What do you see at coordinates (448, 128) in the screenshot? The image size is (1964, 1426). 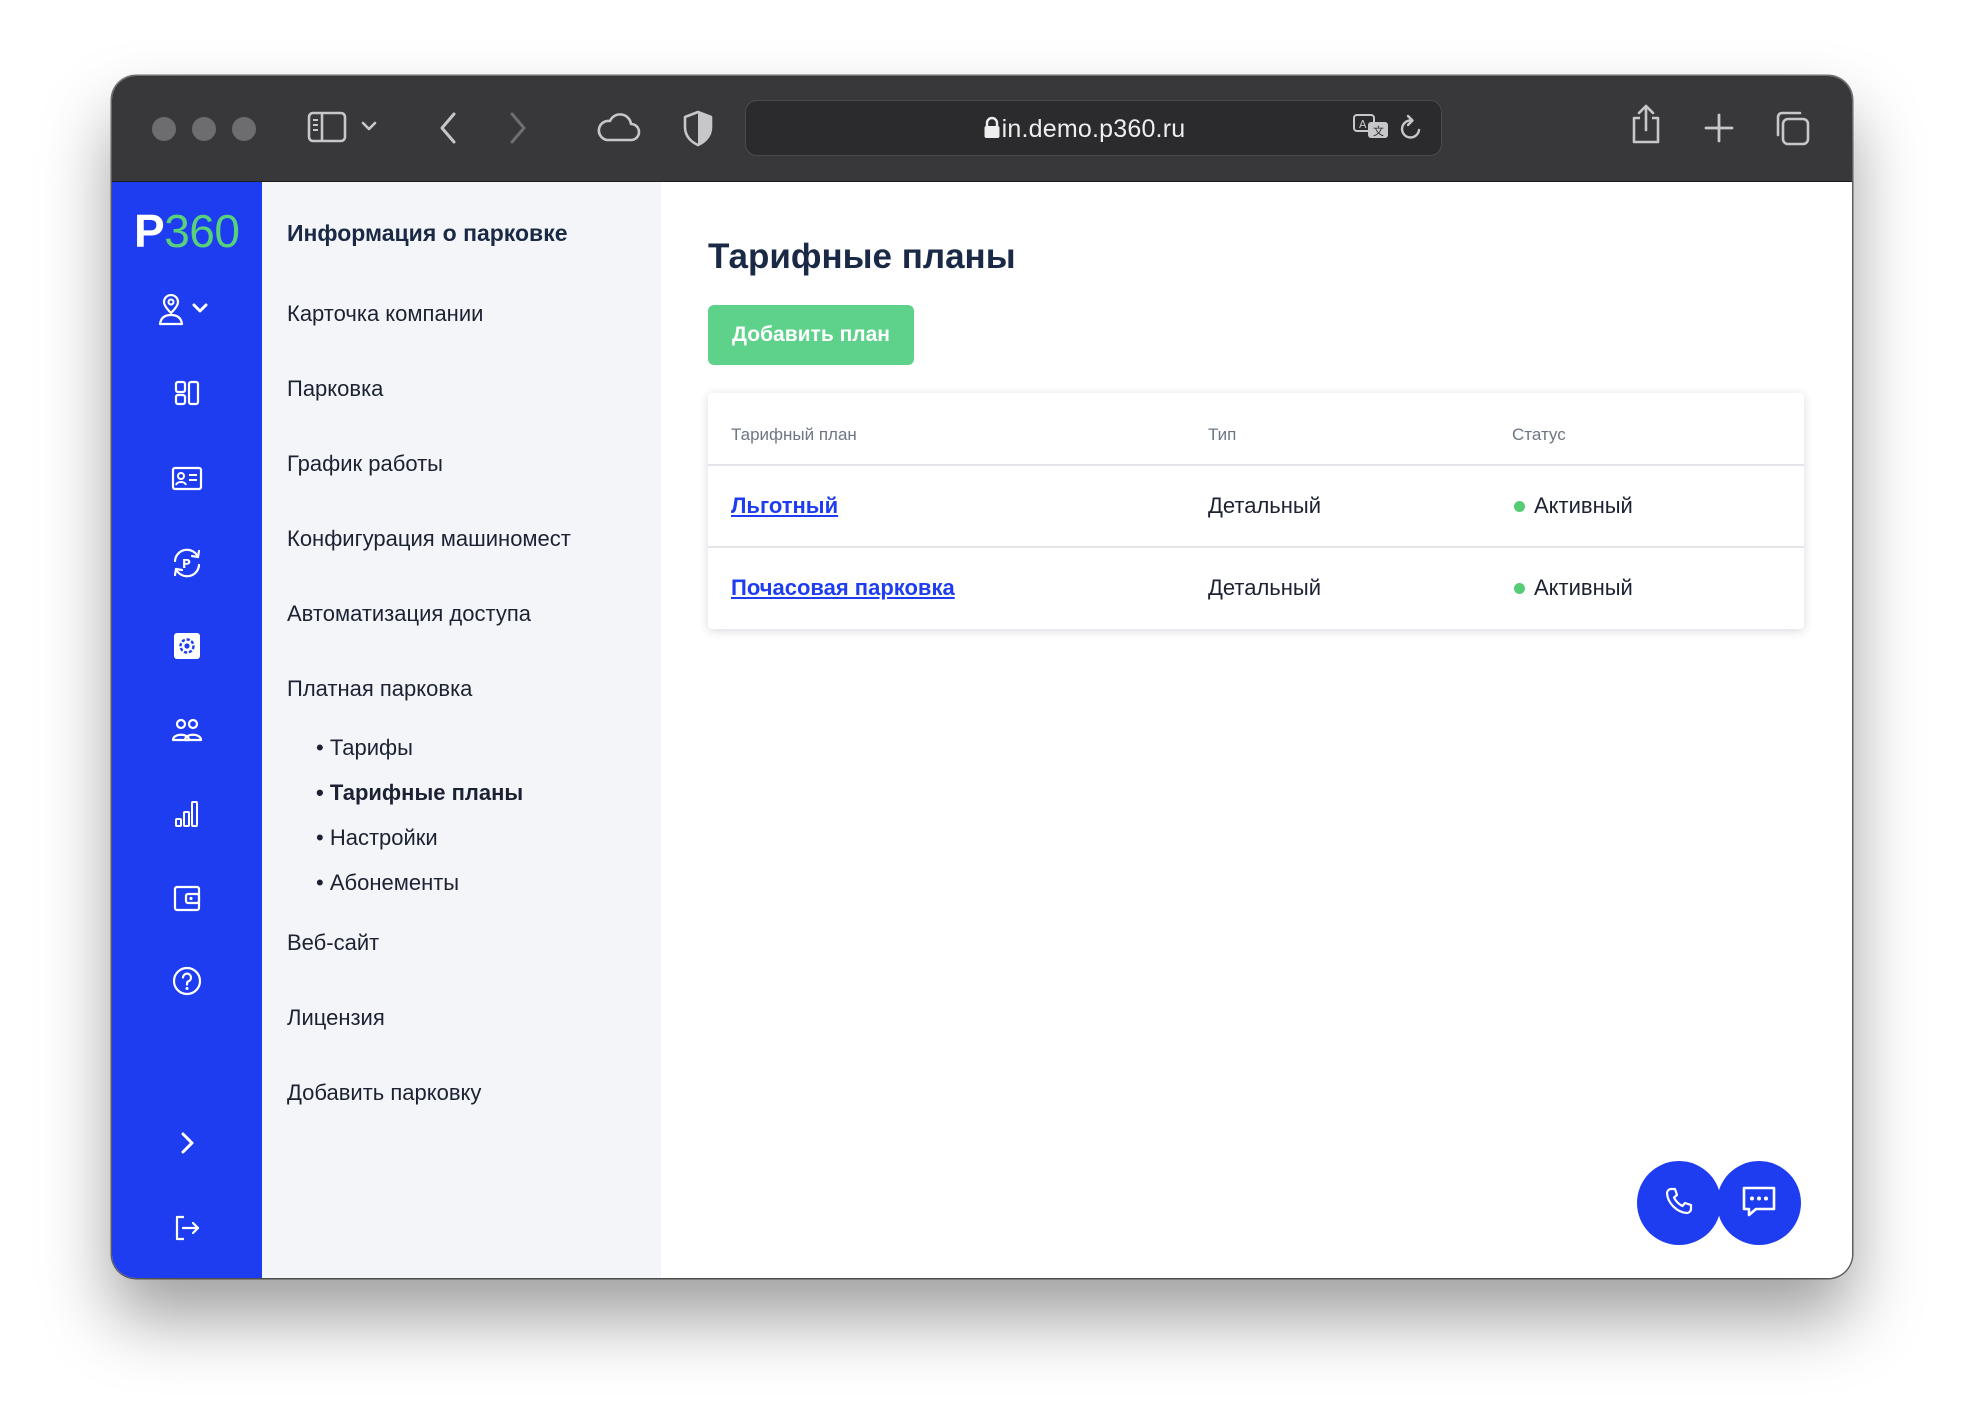 I see `back-arrow-icon` at bounding box center [448, 128].